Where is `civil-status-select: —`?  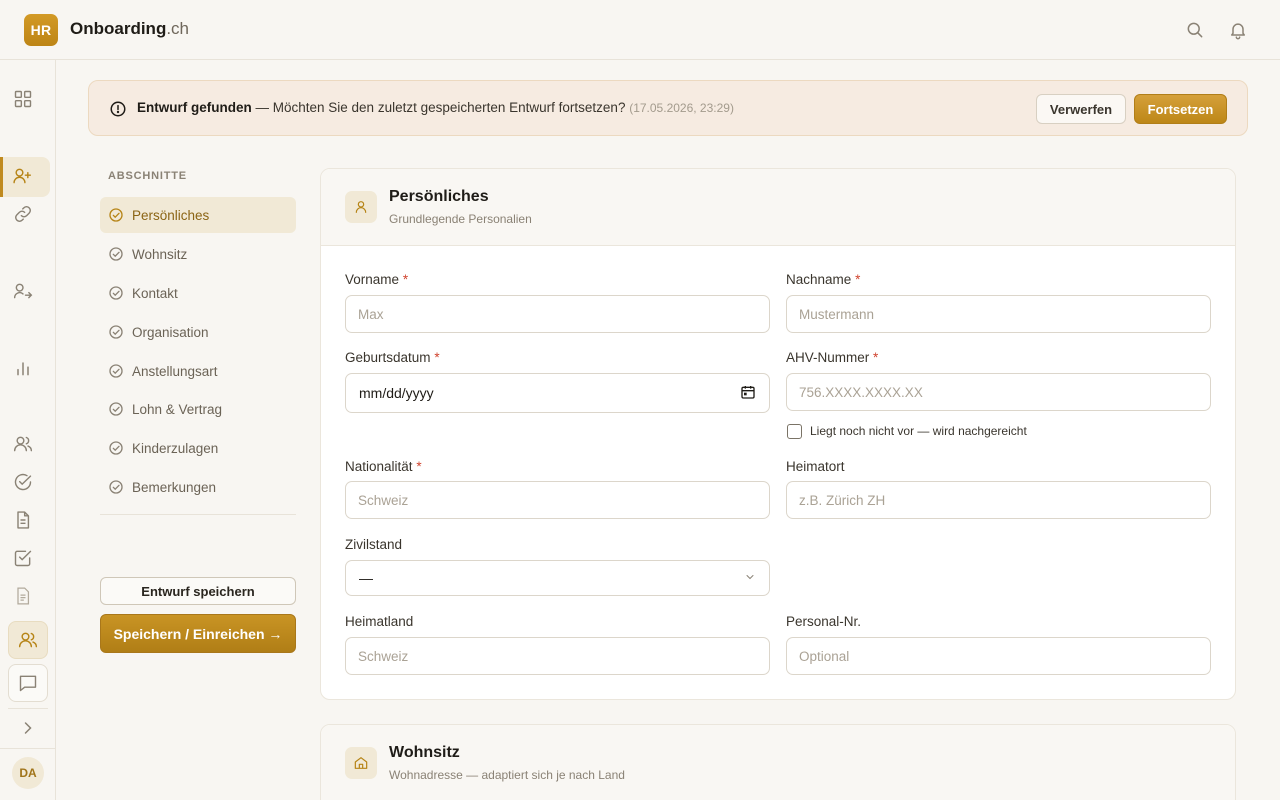 civil-status-select: — is located at coordinates (557, 578).